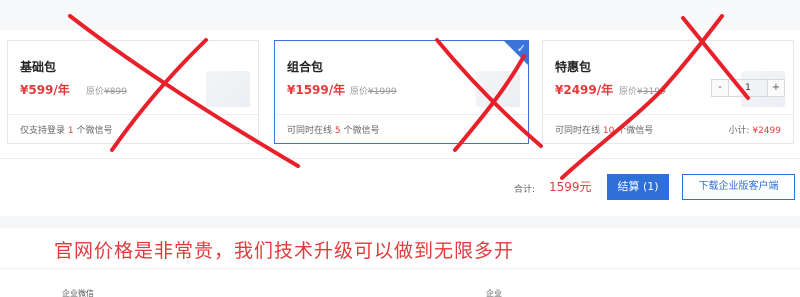 This screenshot has height=297, width=800. What do you see at coordinates (638, 187) in the screenshot?
I see `checkout-button: 结算 (1)` at bounding box center [638, 187].